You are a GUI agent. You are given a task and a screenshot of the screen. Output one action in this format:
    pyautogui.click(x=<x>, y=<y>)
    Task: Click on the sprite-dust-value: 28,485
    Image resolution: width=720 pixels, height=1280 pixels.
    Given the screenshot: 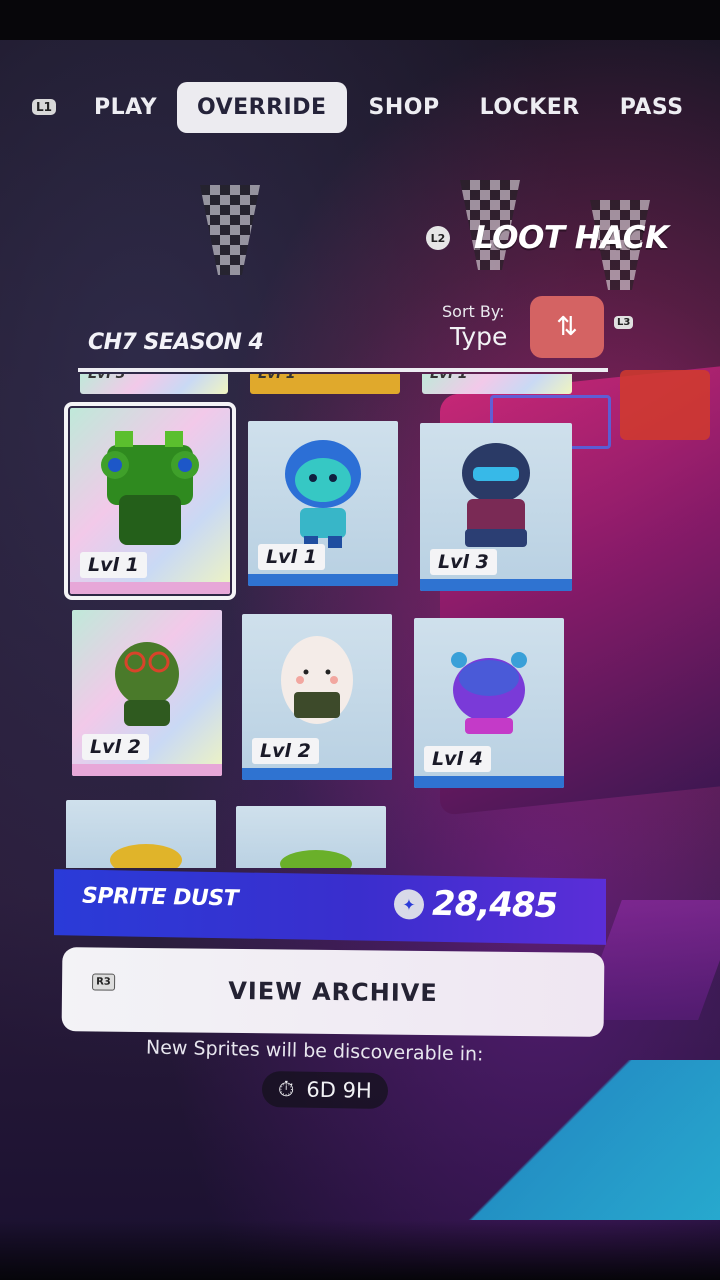 What is the action you would take?
    pyautogui.click(x=495, y=904)
    